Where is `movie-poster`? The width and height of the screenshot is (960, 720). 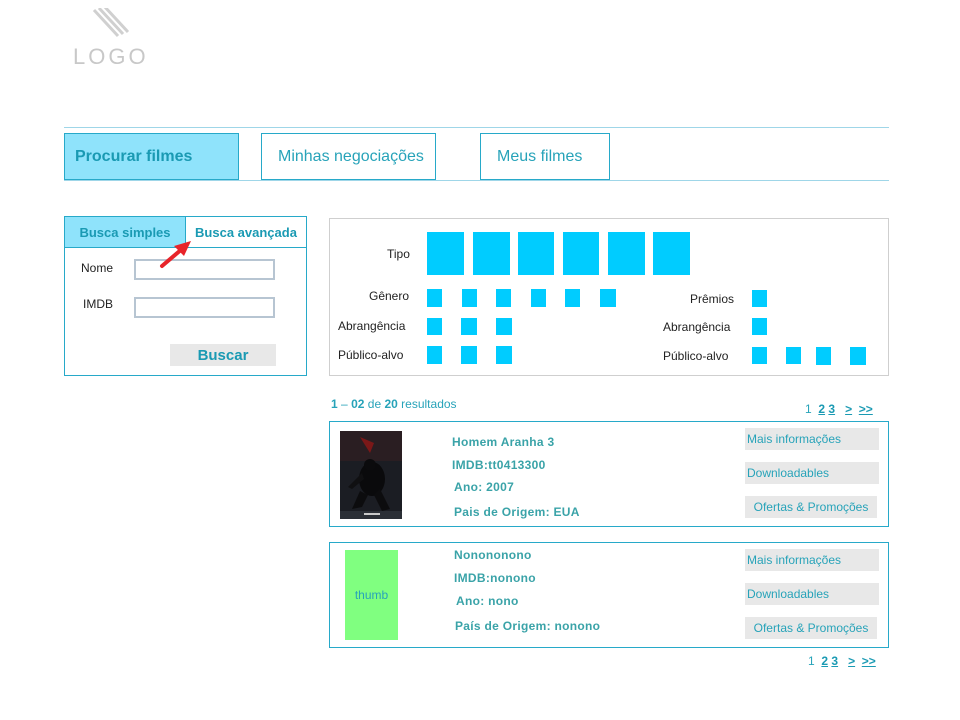 movie-poster is located at coordinates (371, 475).